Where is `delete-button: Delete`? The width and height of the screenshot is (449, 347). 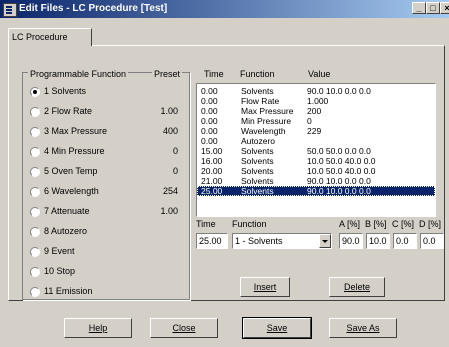 delete-button: Delete is located at coordinates (357, 287).